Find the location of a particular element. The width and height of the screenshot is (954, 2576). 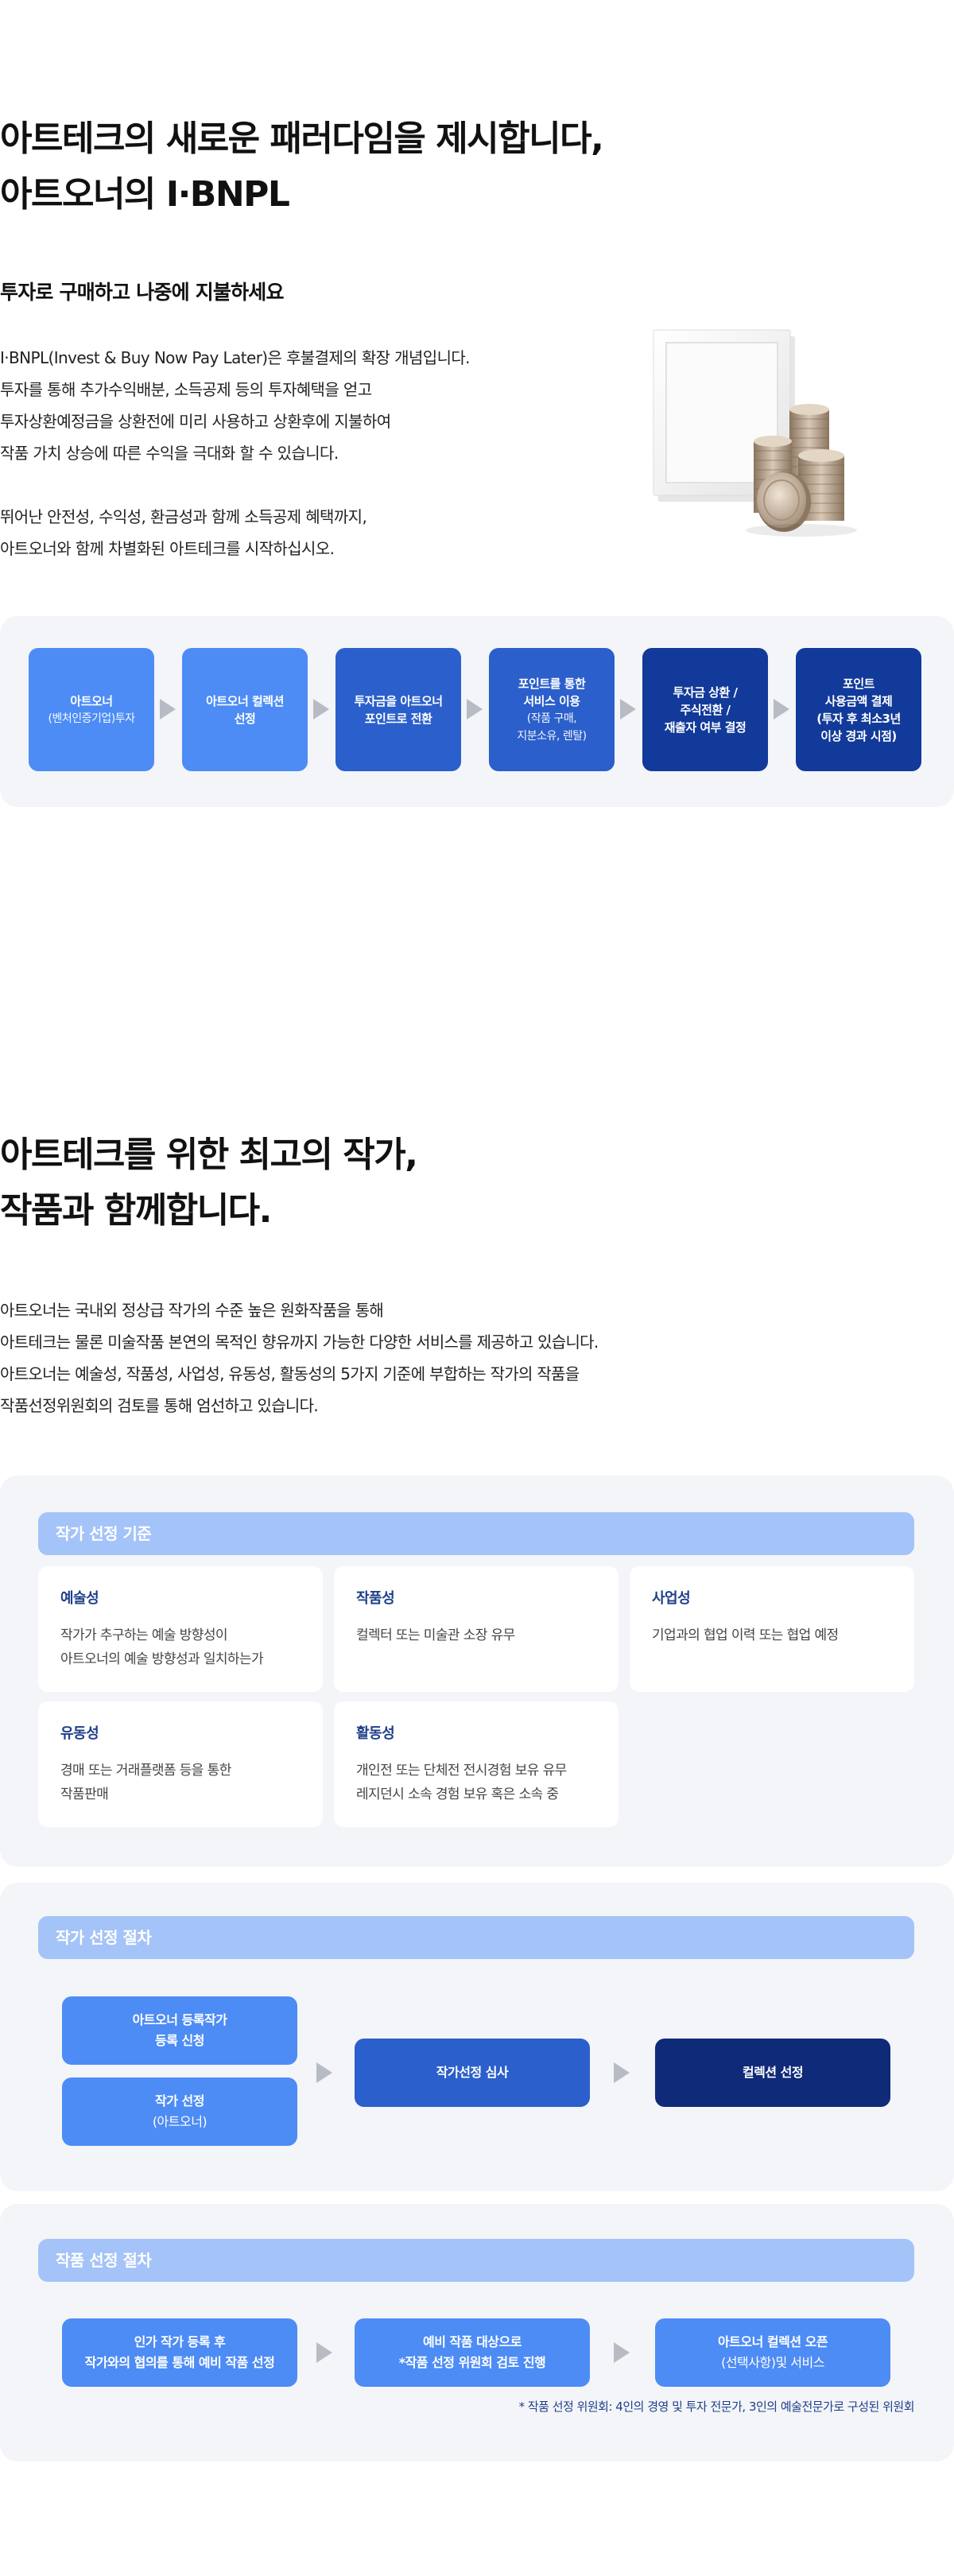

flow-step-service-use: 포인트를 통한 서비스 이용 (작품 구매, 지분소유, 렌탈) is located at coordinates (552, 709).